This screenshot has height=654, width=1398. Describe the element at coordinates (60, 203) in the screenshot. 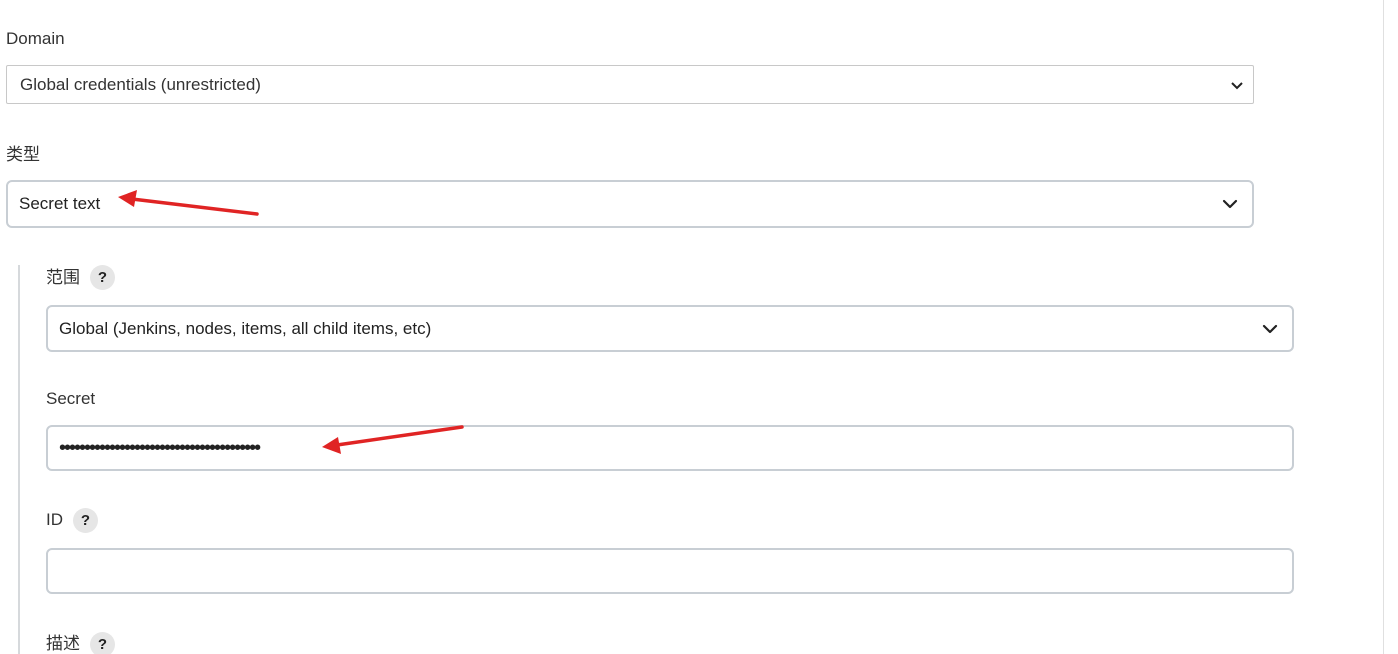

I see `type-select-value: Secret text` at that location.